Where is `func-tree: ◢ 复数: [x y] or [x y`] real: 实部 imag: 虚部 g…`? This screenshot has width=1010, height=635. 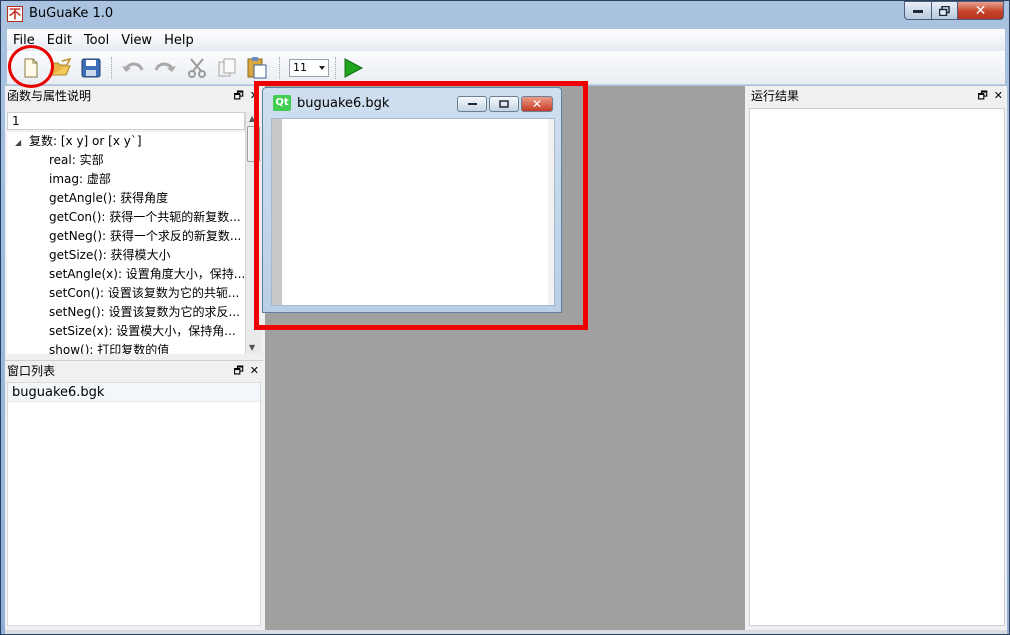
func-tree: ◢ 复数: [x y] or [x y`] real: 实部 imag: 虚部 g… is located at coordinates (126, 243).